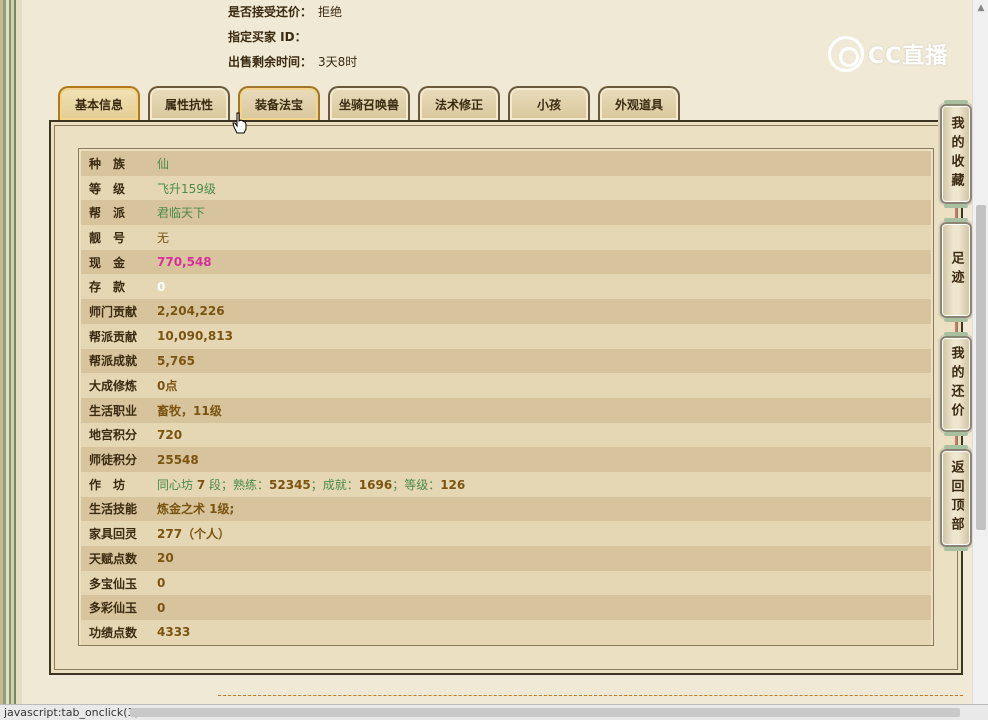 The height and width of the screenshot is (720, 988). What do you see at coordinates (184, 262) in the screenshot?
I see `cash-value: 770,548` at bounding box center [184, 262].